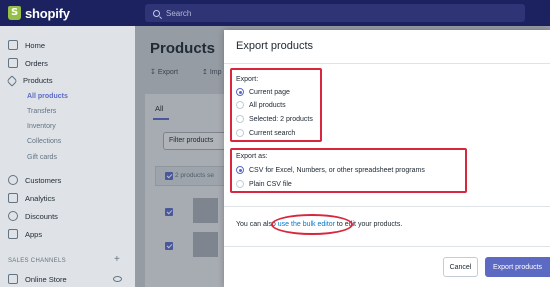 The width and height of the screenshot is (550, 287). I want to click on sidebar-item-products: Products, so click(29, 80).